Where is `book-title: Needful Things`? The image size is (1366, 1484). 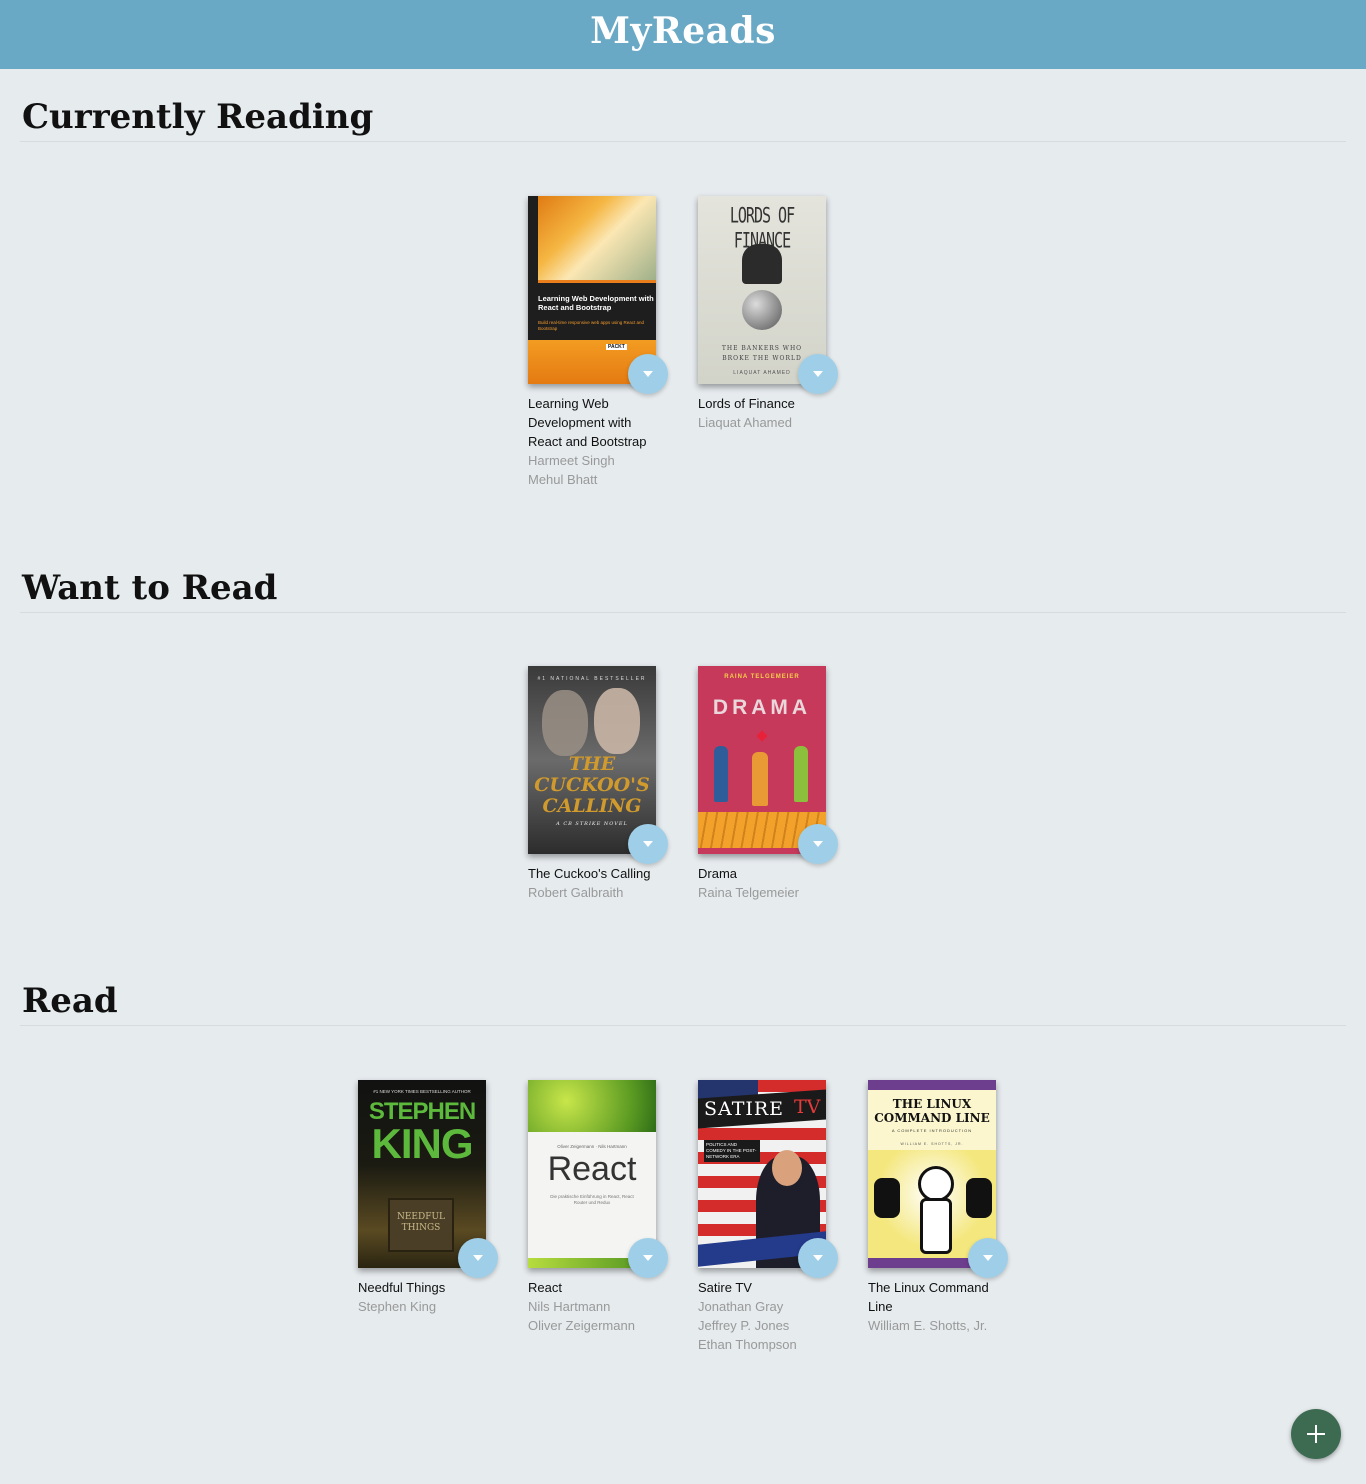
book-title: Needful Things is located at coordinates (402, 1287).